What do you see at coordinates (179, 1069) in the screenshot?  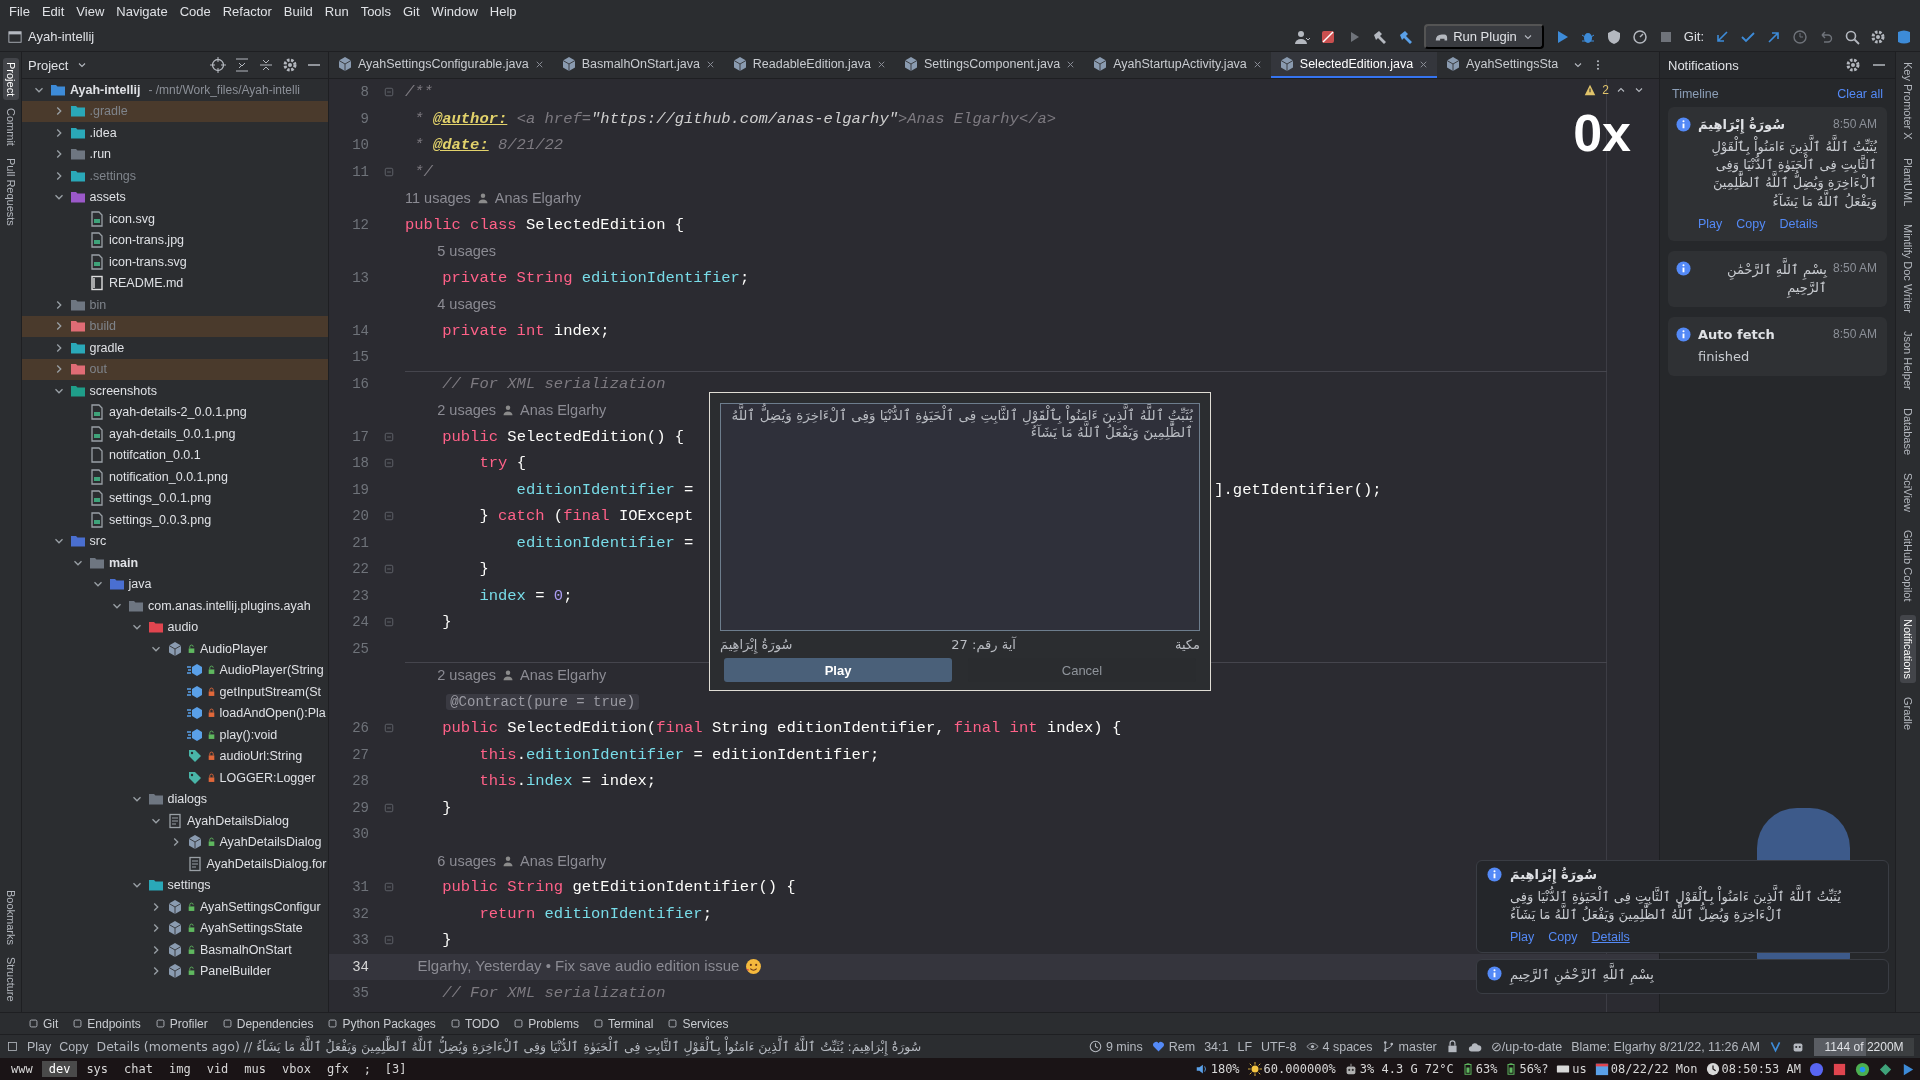 I see `workspace-button: img` at bounding box center [179, 1069].